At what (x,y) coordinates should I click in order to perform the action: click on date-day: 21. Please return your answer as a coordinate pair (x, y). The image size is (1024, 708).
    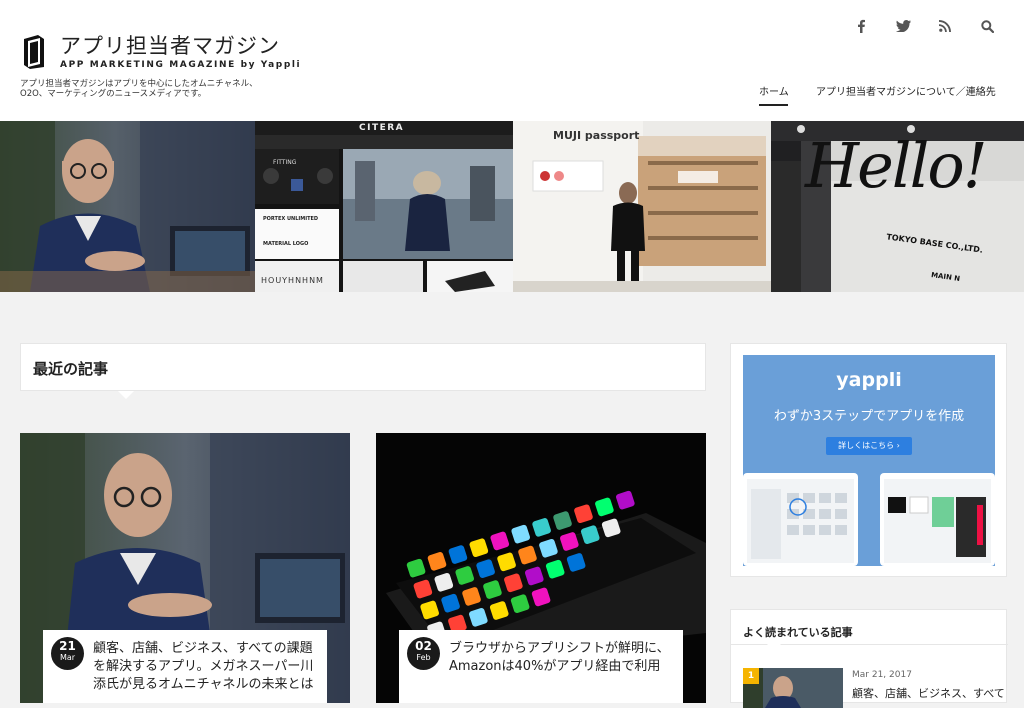
    Looking at the image, I should click on (67, 646).